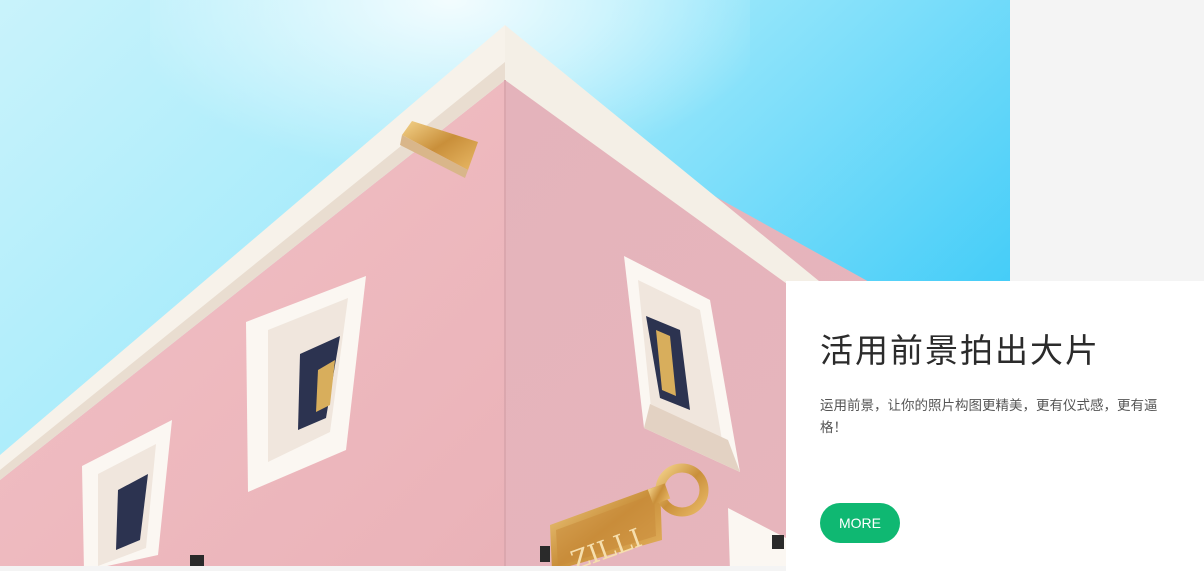 This screenshot has width=1204, height=571. I want to click on card-title: 活用前景拍出大片, so click(960, 350).